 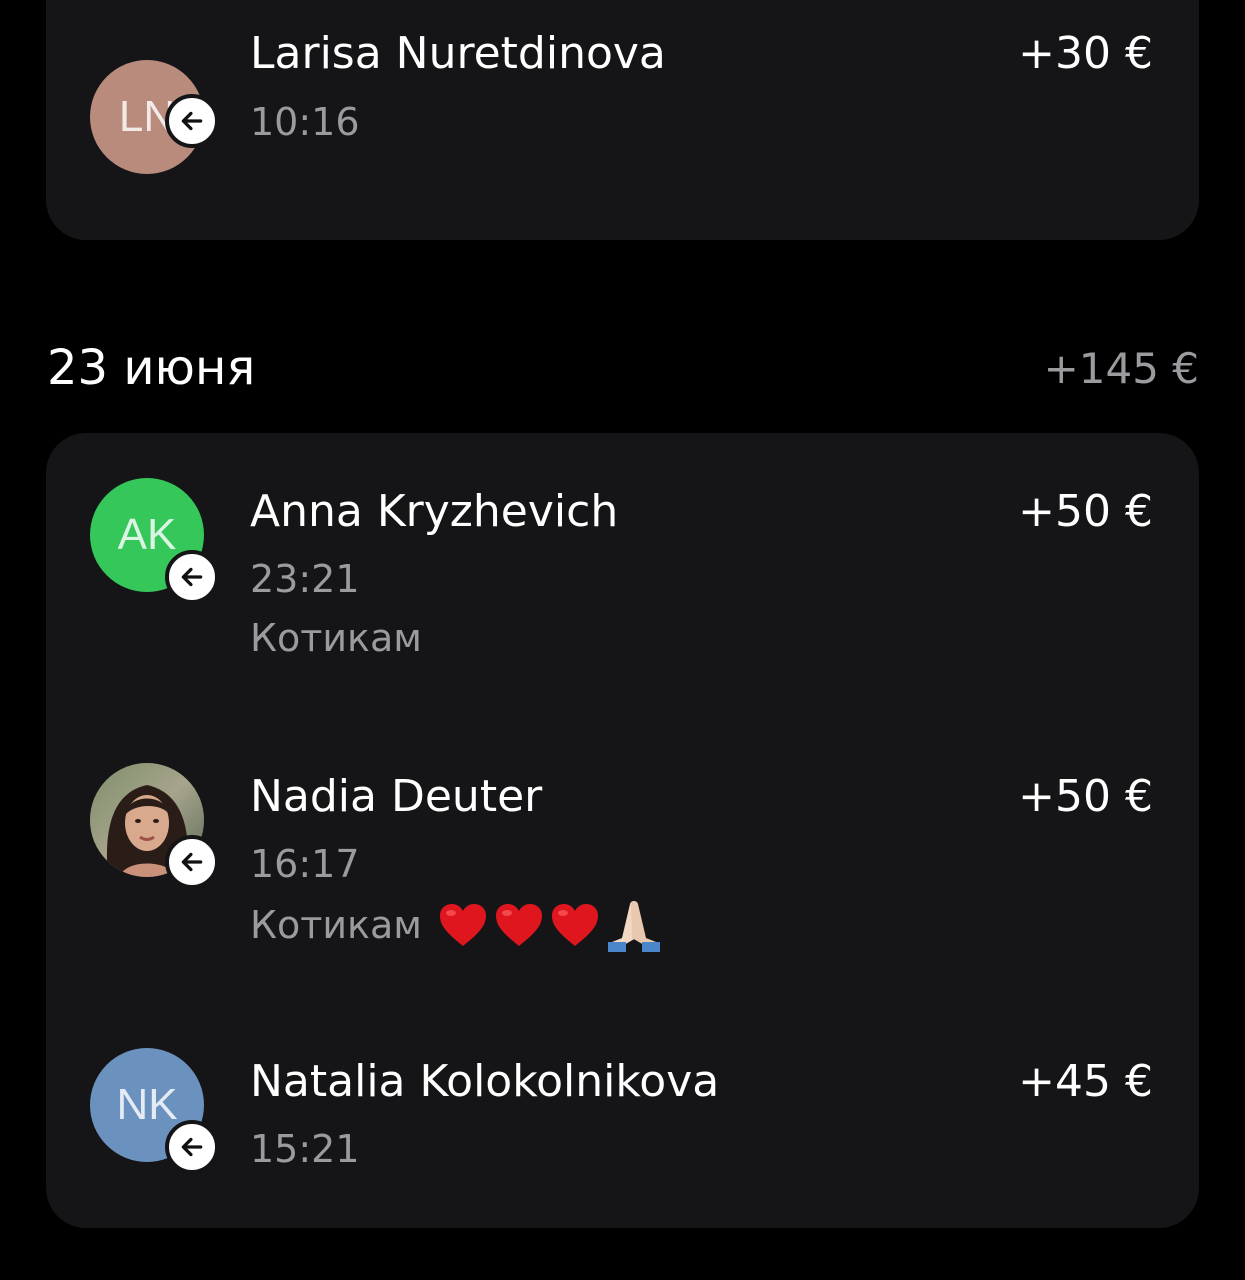 What do you see at coordinates (622, 100) in the screenshot?
I see `transaction-row: LN Larisa Nuretdinova +30 € 10:16` at bounding box center [622, 100].